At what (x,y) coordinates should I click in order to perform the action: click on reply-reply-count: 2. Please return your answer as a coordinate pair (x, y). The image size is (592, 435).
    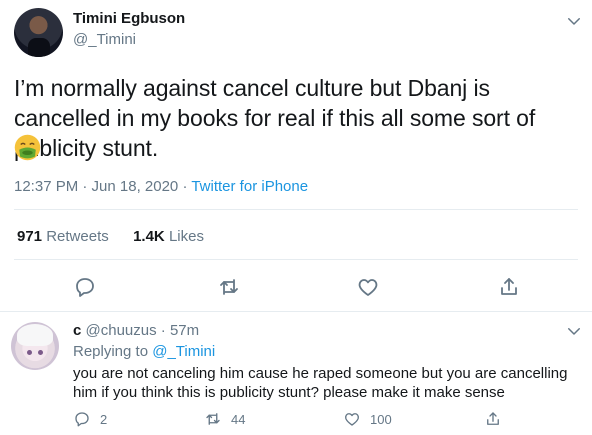
    Looking at the image, I should click on (104, 419).